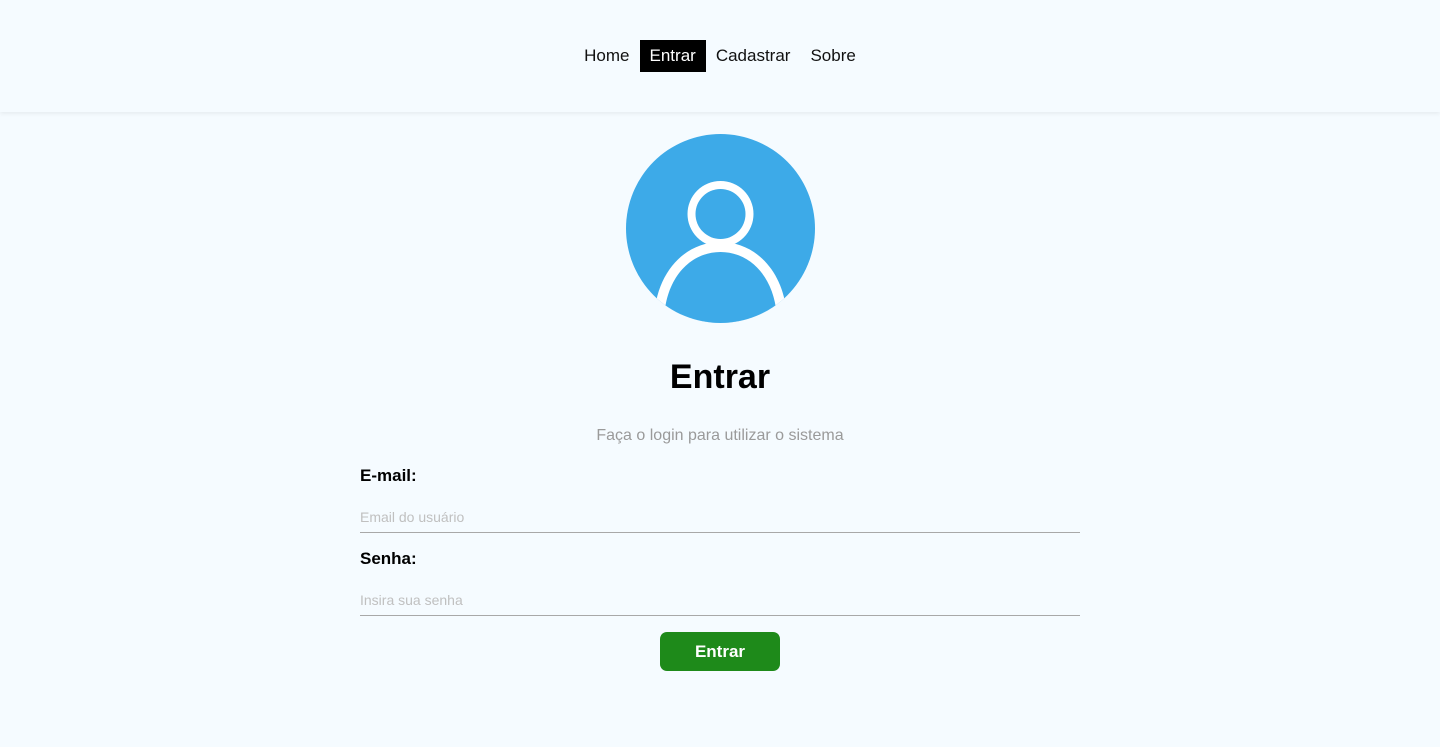 The image size is (1440, 747). I want to click on password-field-group: Senha:, so click(720, 582).